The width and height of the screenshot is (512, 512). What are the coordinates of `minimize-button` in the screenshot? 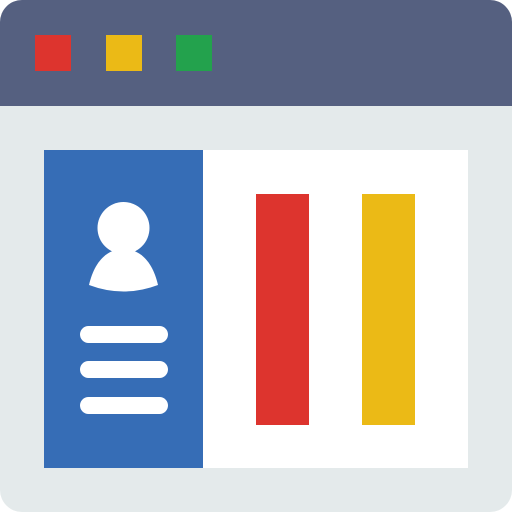 It's located at (124, 53).